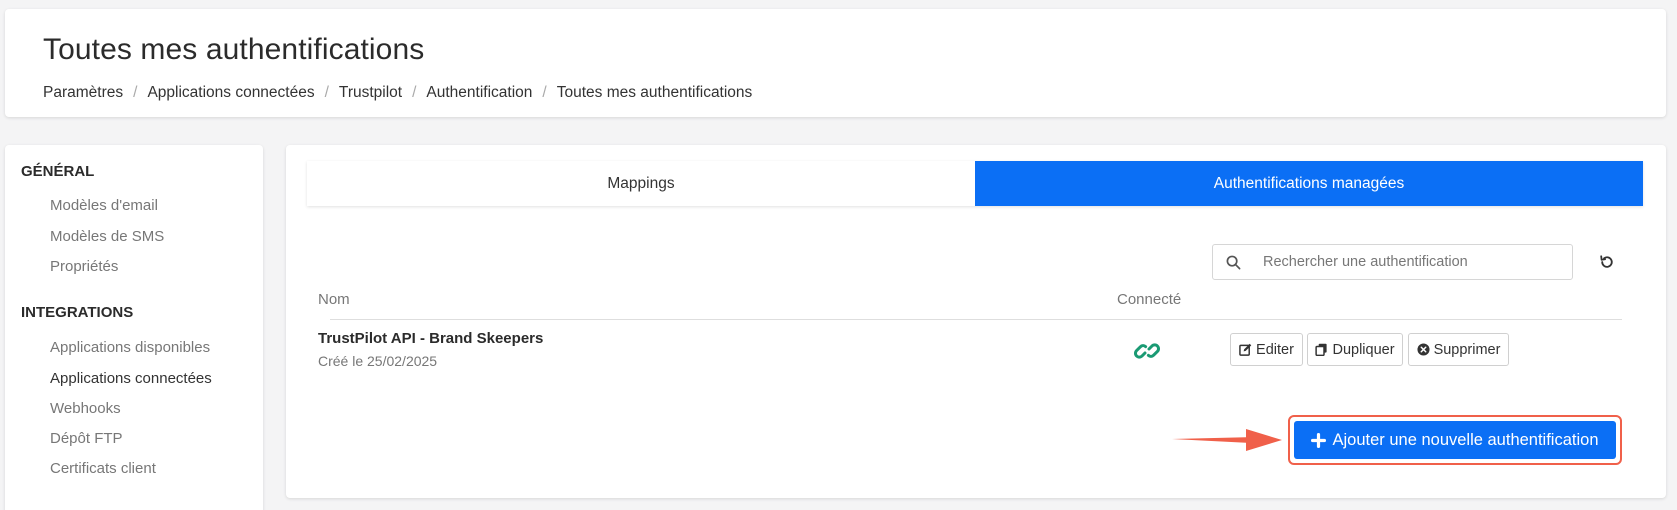  What do you see at coordinates (1467, 349) in the screenshot?
I see `delete-label: Supprimer` at bounding box center [1467, 349].